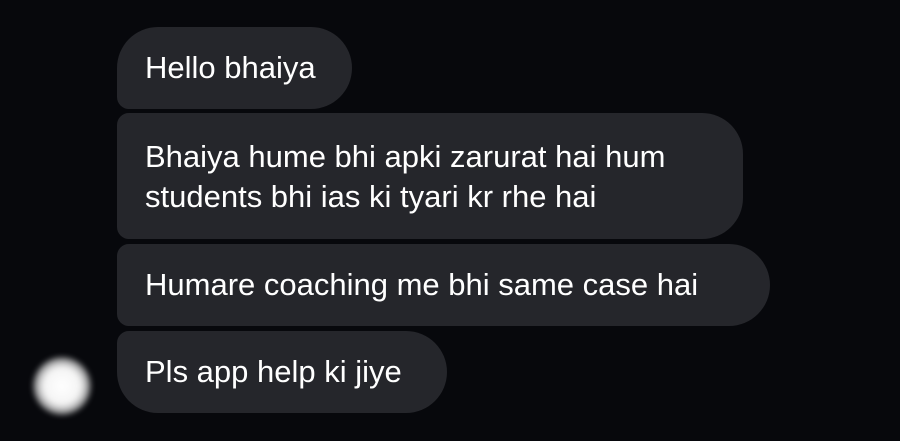 Image resolution: width=900 pixels, height=441 pixels. I want to click on message-text: Pls app help ki jiye, so click(273, 371).